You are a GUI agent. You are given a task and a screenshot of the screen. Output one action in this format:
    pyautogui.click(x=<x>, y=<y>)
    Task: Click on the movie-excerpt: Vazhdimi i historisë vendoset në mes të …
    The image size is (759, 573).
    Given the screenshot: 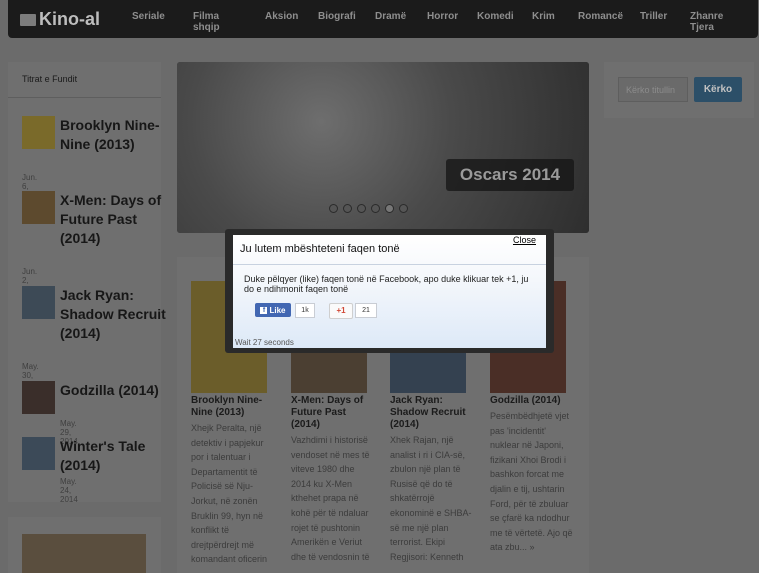 What is the action you would take?
    pyautogui.click(x=330, y=498)
    